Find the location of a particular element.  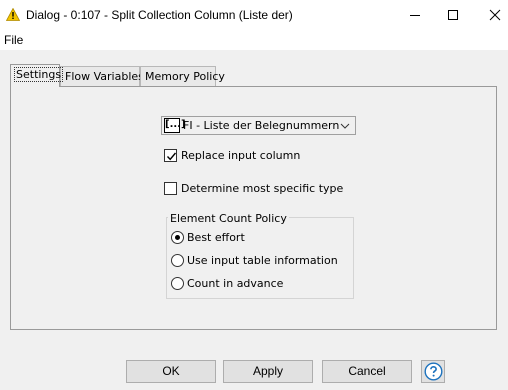

help-button is located at coordinates (433, 371).